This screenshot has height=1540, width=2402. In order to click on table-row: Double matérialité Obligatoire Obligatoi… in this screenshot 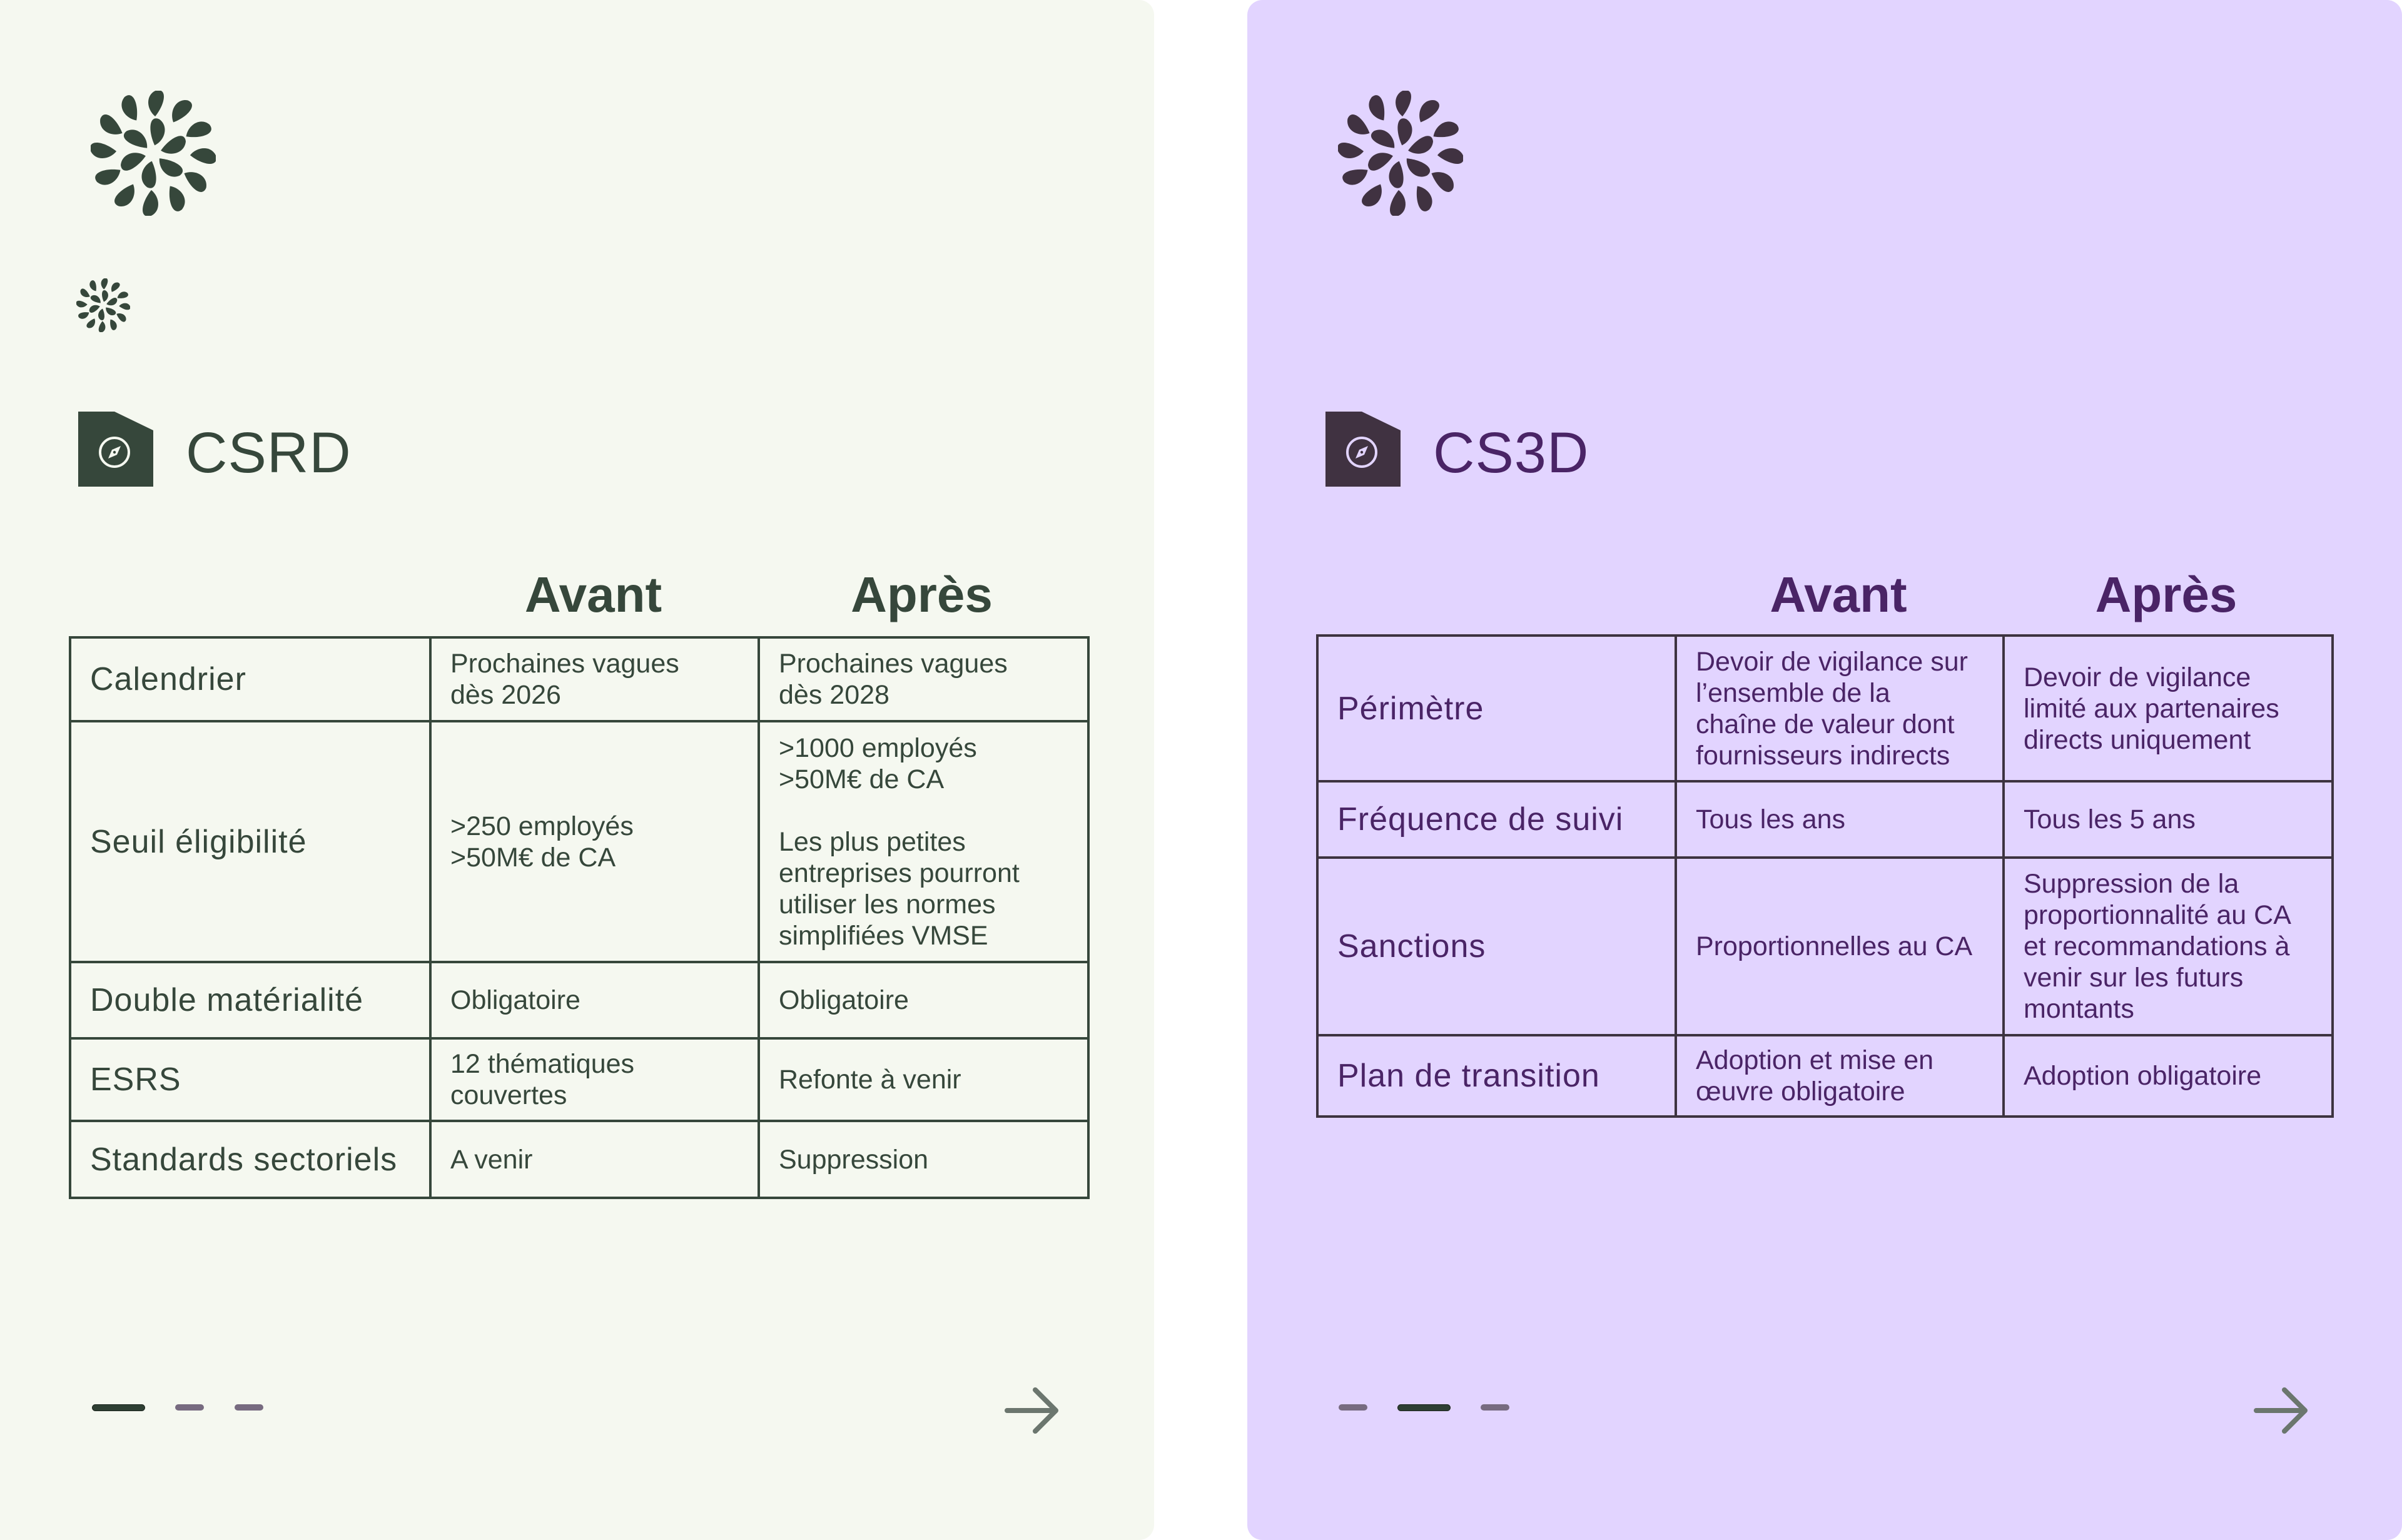, I will do `click(579, 1000)`.